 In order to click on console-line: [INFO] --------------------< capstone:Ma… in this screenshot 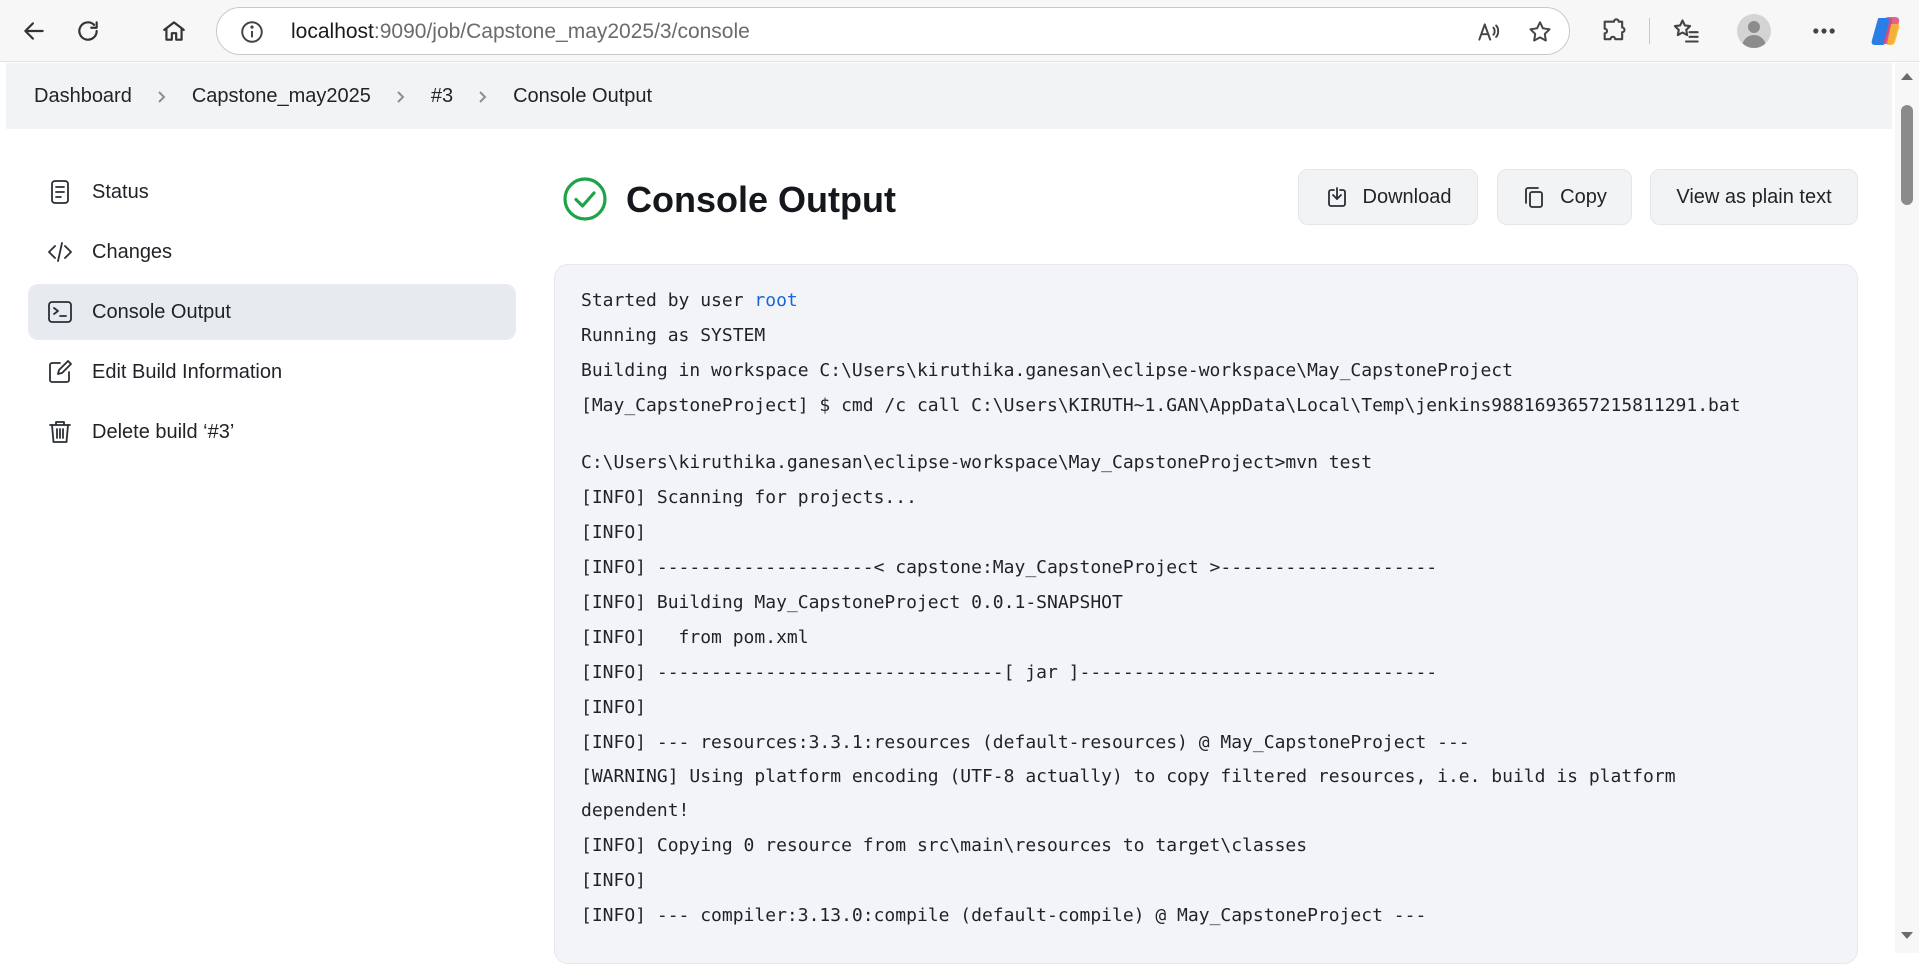, I will do `click(1009, 567)`.